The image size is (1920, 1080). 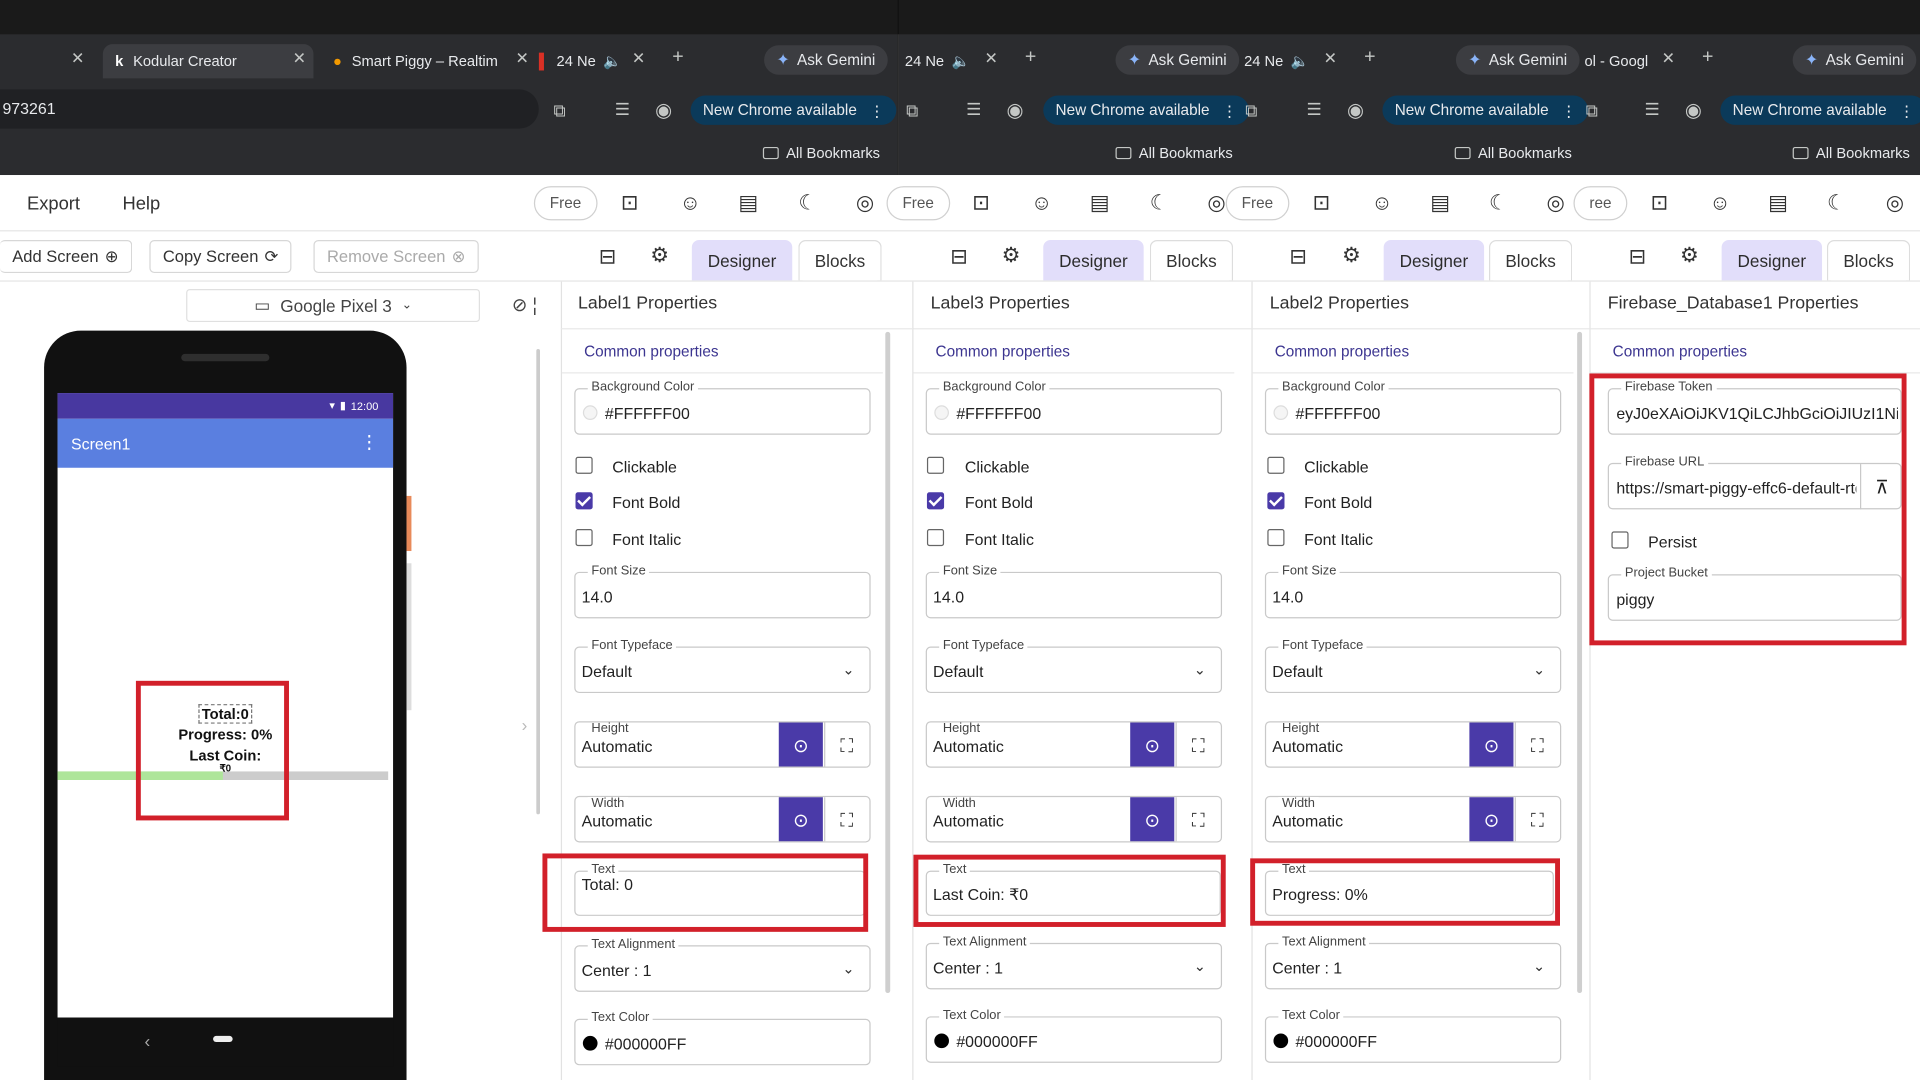 What do you see at coordinates (524, 305) in the screenshot?
I see `visibility-off-icon: ⊘ ¦` at bounding box center [524, 305].